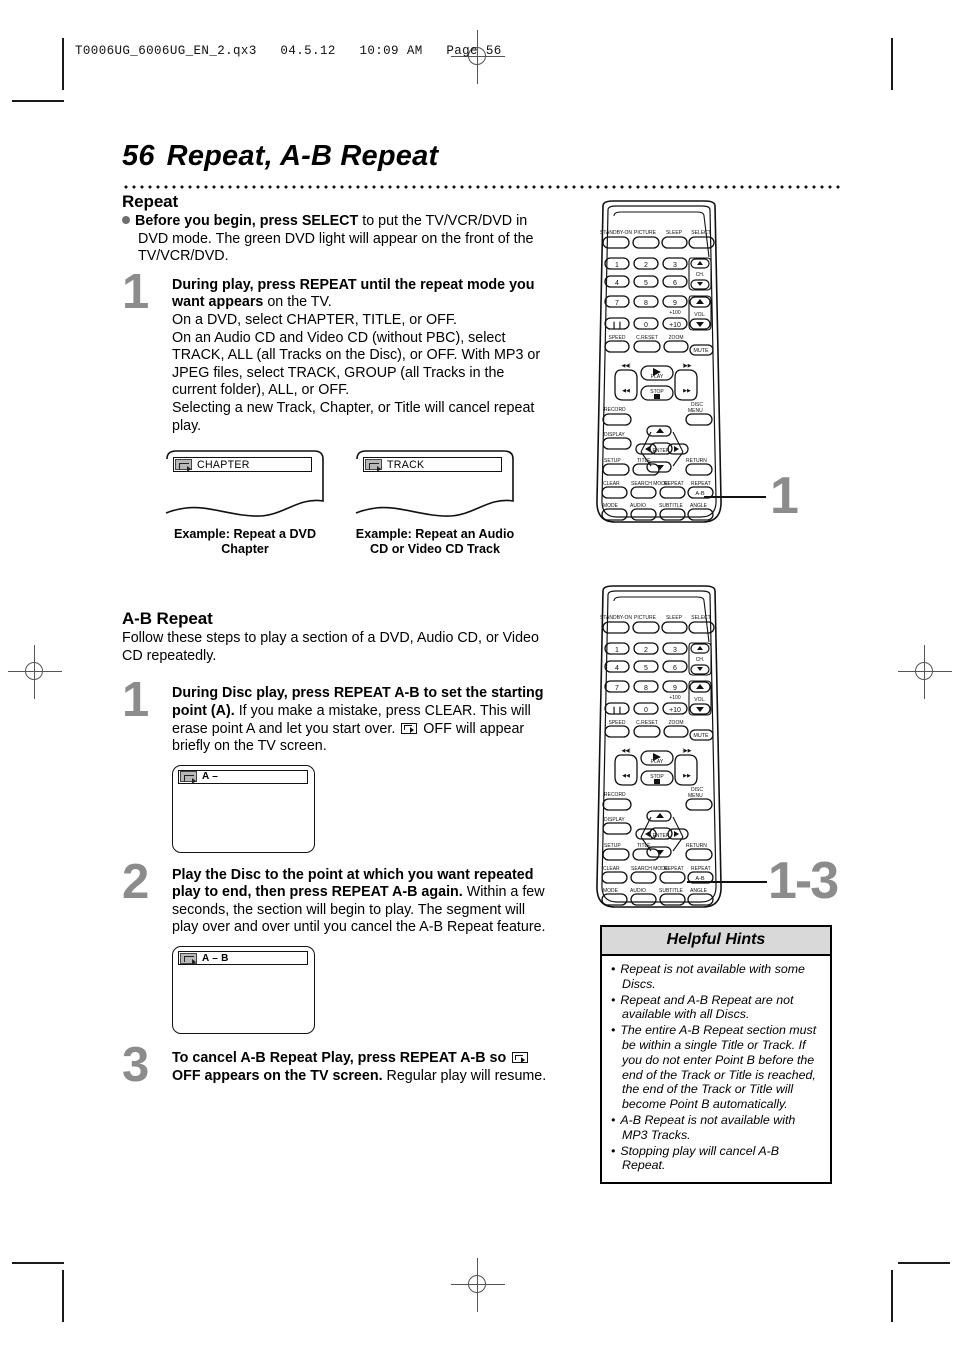 The width and height of the screenshot is (954, 1351). Describe the element at coordinates (243, 990) in the screenshot. I see `ab-screen-ab: A – B` at that location.